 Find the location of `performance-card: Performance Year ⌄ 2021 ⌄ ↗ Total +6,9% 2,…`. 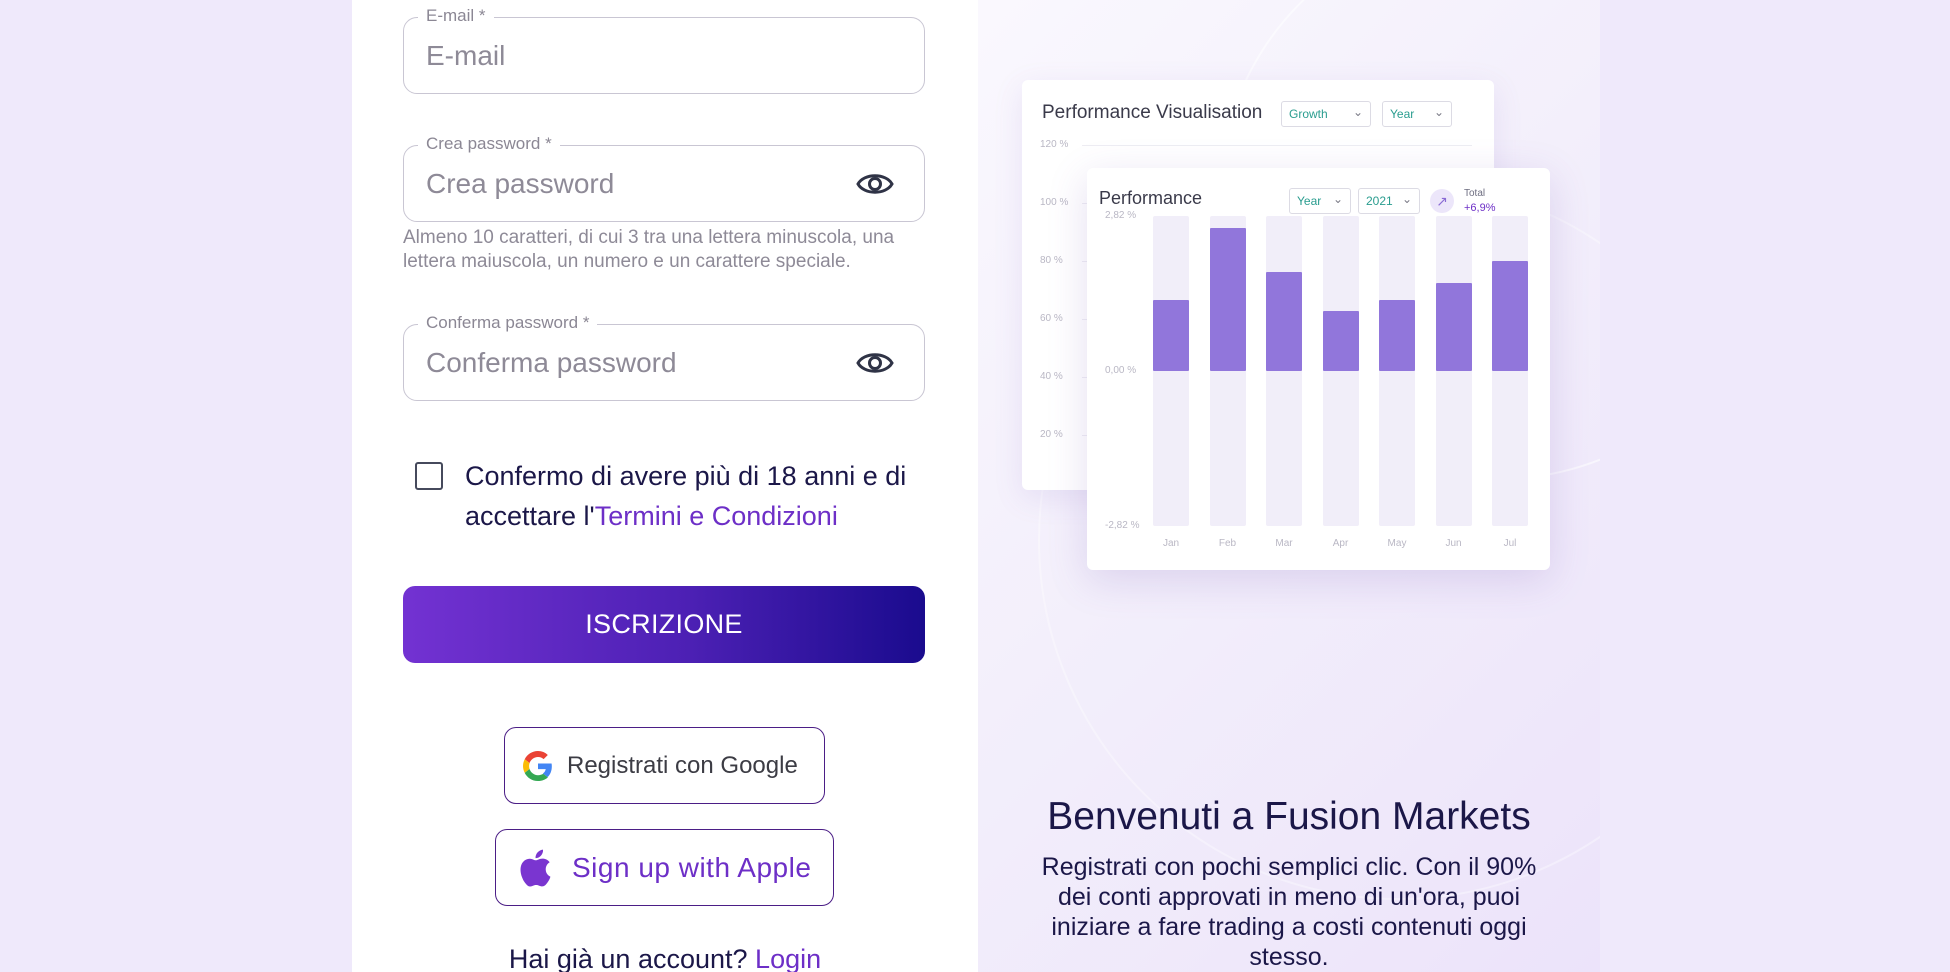

performance-card: Performance Year ⌄ 2021 ⌄ ↗ Total +6,9% 2,… is located at coordinates (1318, 369).